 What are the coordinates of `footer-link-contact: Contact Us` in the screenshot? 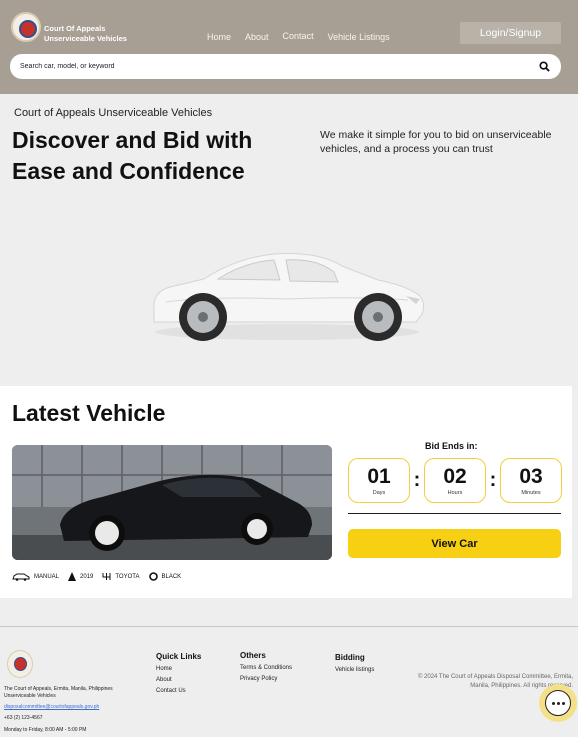 It's located at (178, 691).